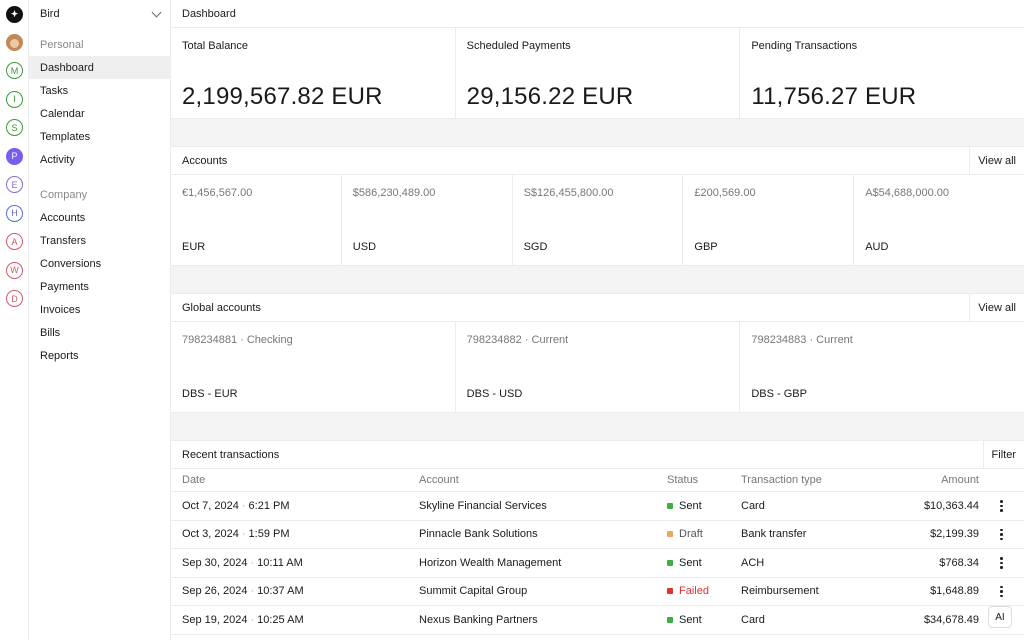 The image size is (1024, 640). I want to click on sidebar-item-calendar: Calendar, so click(99, 113).